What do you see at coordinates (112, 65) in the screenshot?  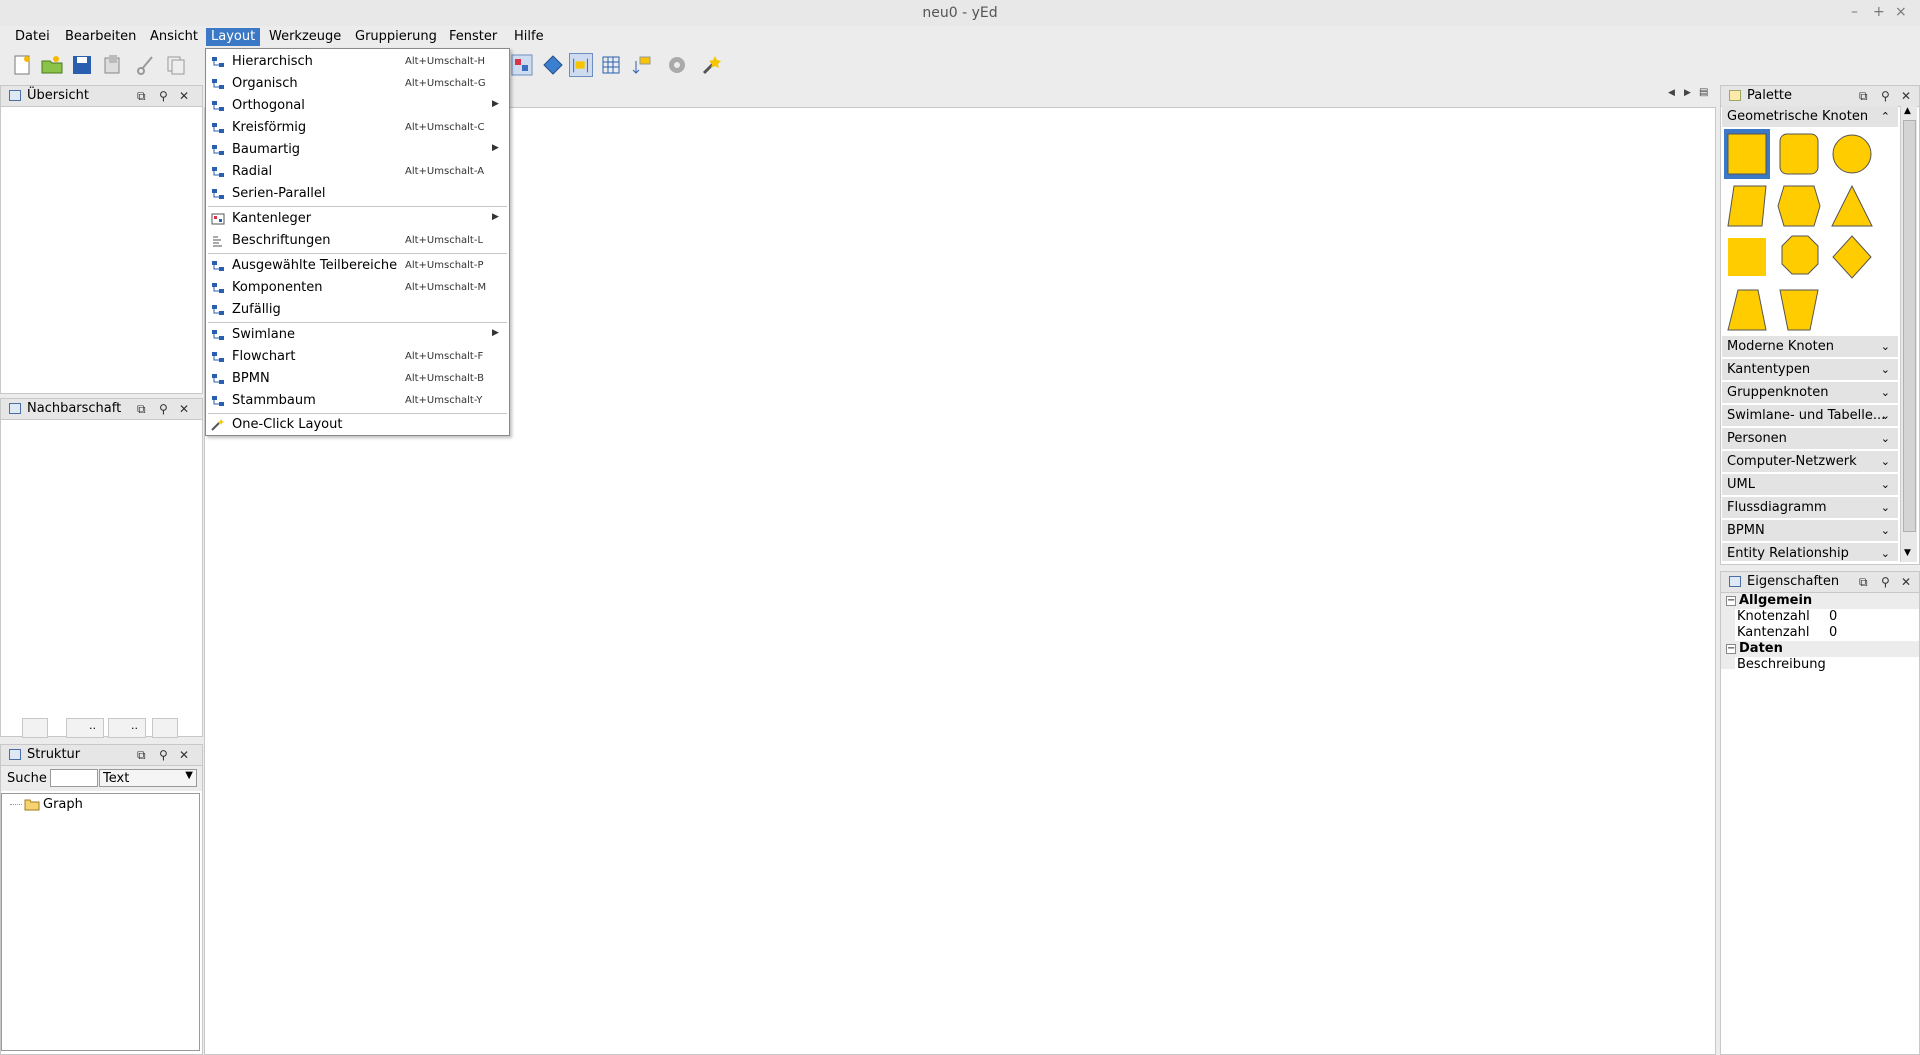 I see `export-icon` at bounding box center [112, 65].